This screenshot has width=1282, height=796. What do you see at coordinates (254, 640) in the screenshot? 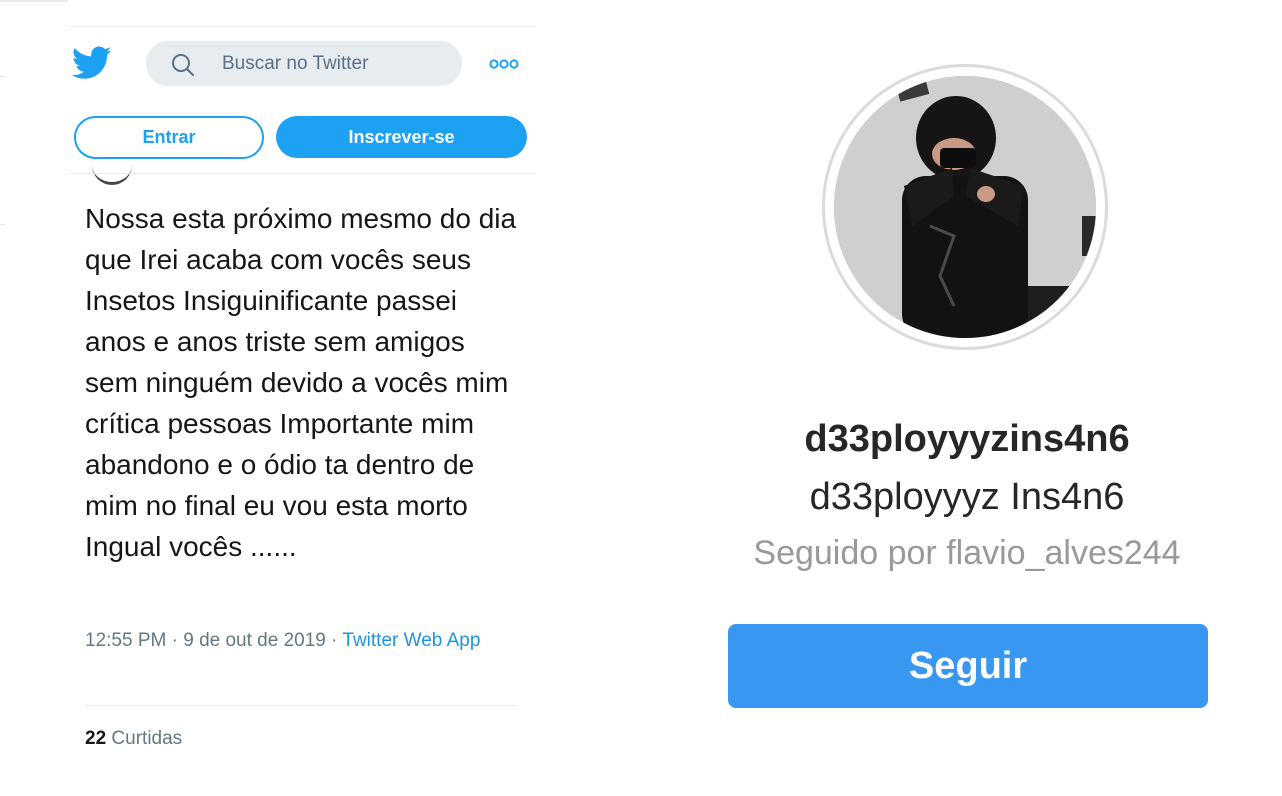
I see `tweet-date: 9 de out de 2019` at bounding box center [254, 640].